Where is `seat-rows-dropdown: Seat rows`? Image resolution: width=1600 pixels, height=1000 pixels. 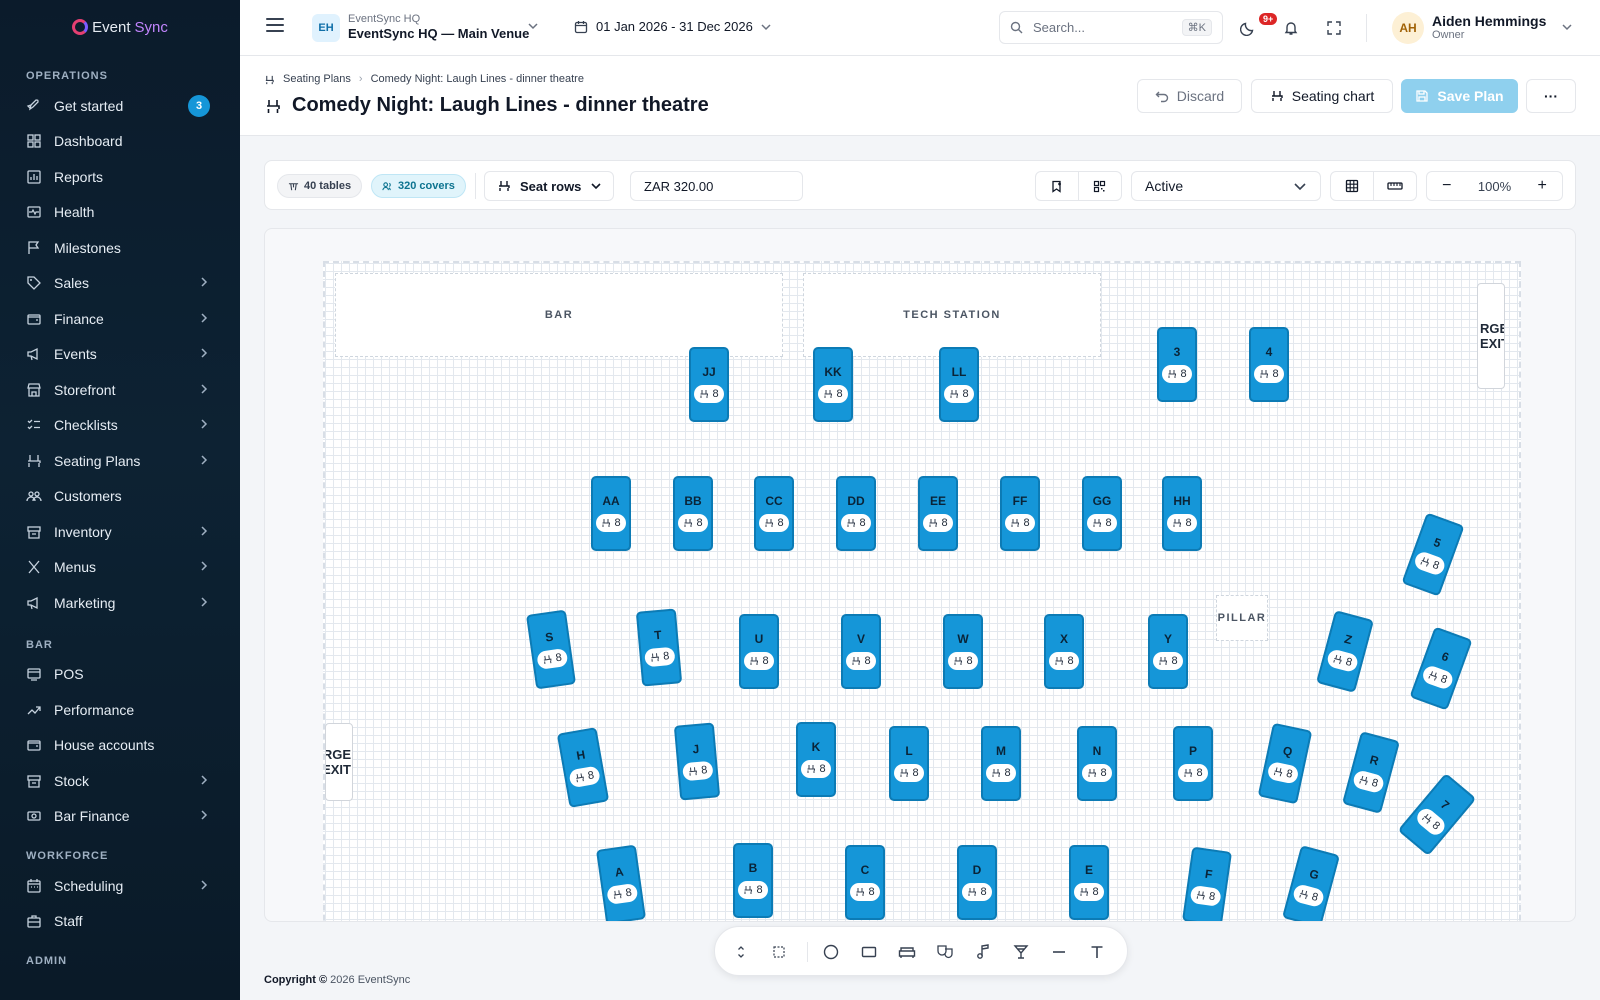
seat-rows-dropdown: Seat rows is located at coordinates (549, 186).